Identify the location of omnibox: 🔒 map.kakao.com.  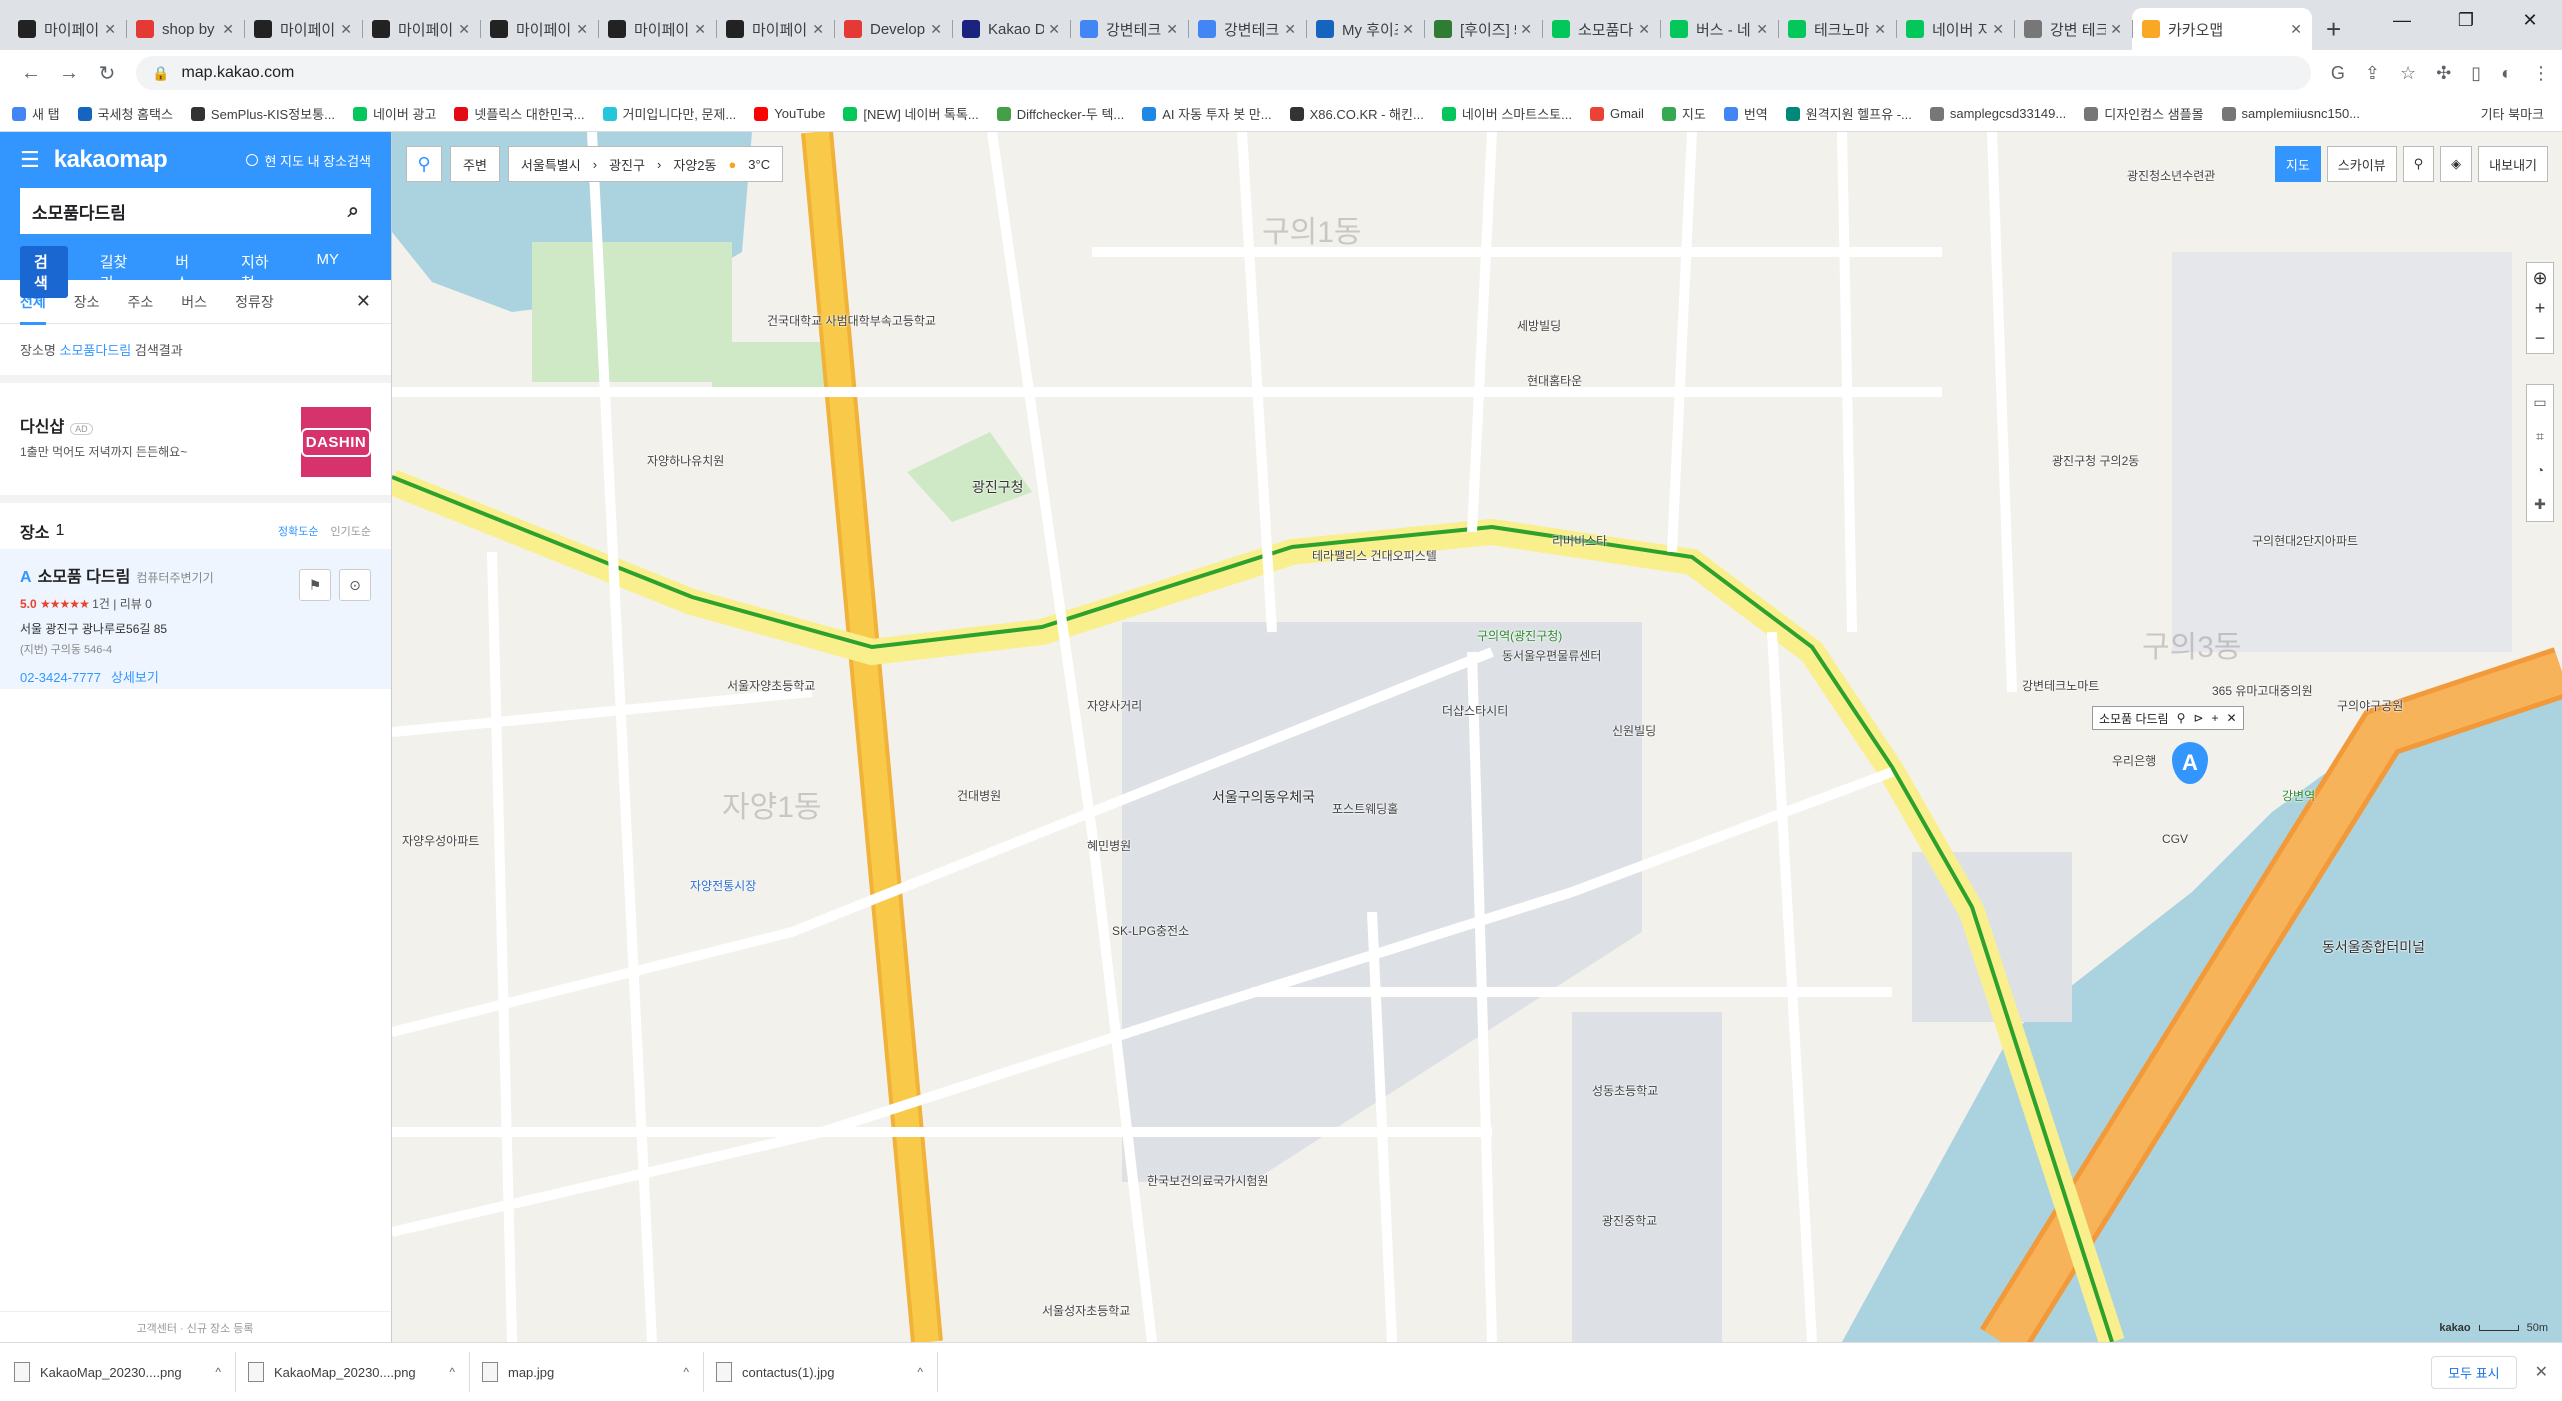
(1223, 73).